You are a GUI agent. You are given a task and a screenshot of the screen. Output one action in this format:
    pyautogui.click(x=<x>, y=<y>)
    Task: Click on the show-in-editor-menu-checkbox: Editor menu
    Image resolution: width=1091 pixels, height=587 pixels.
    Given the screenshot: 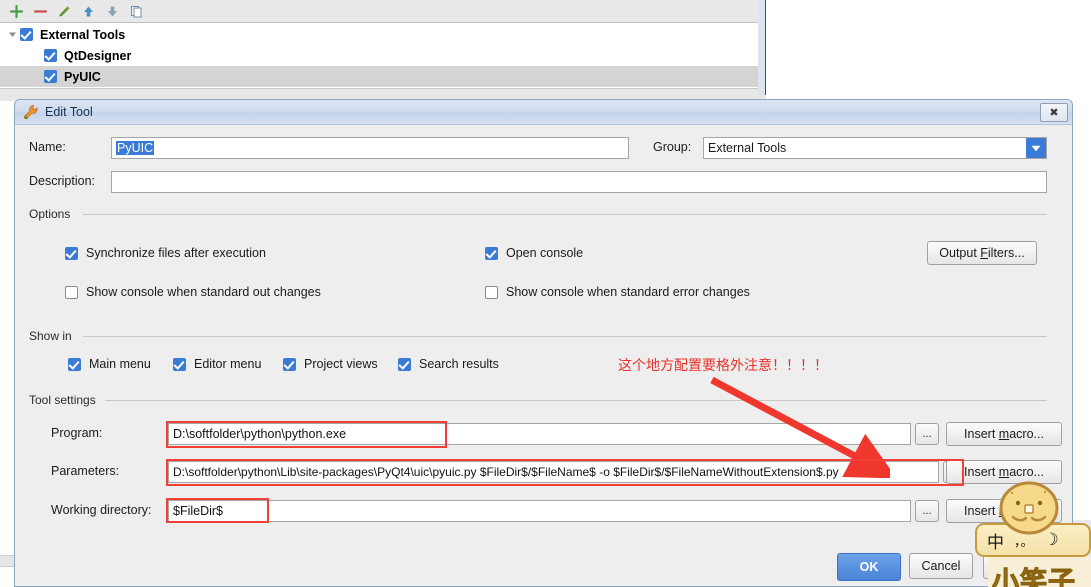 What is the action you would take?
    pyautogui.click(x=217, y=364)
    